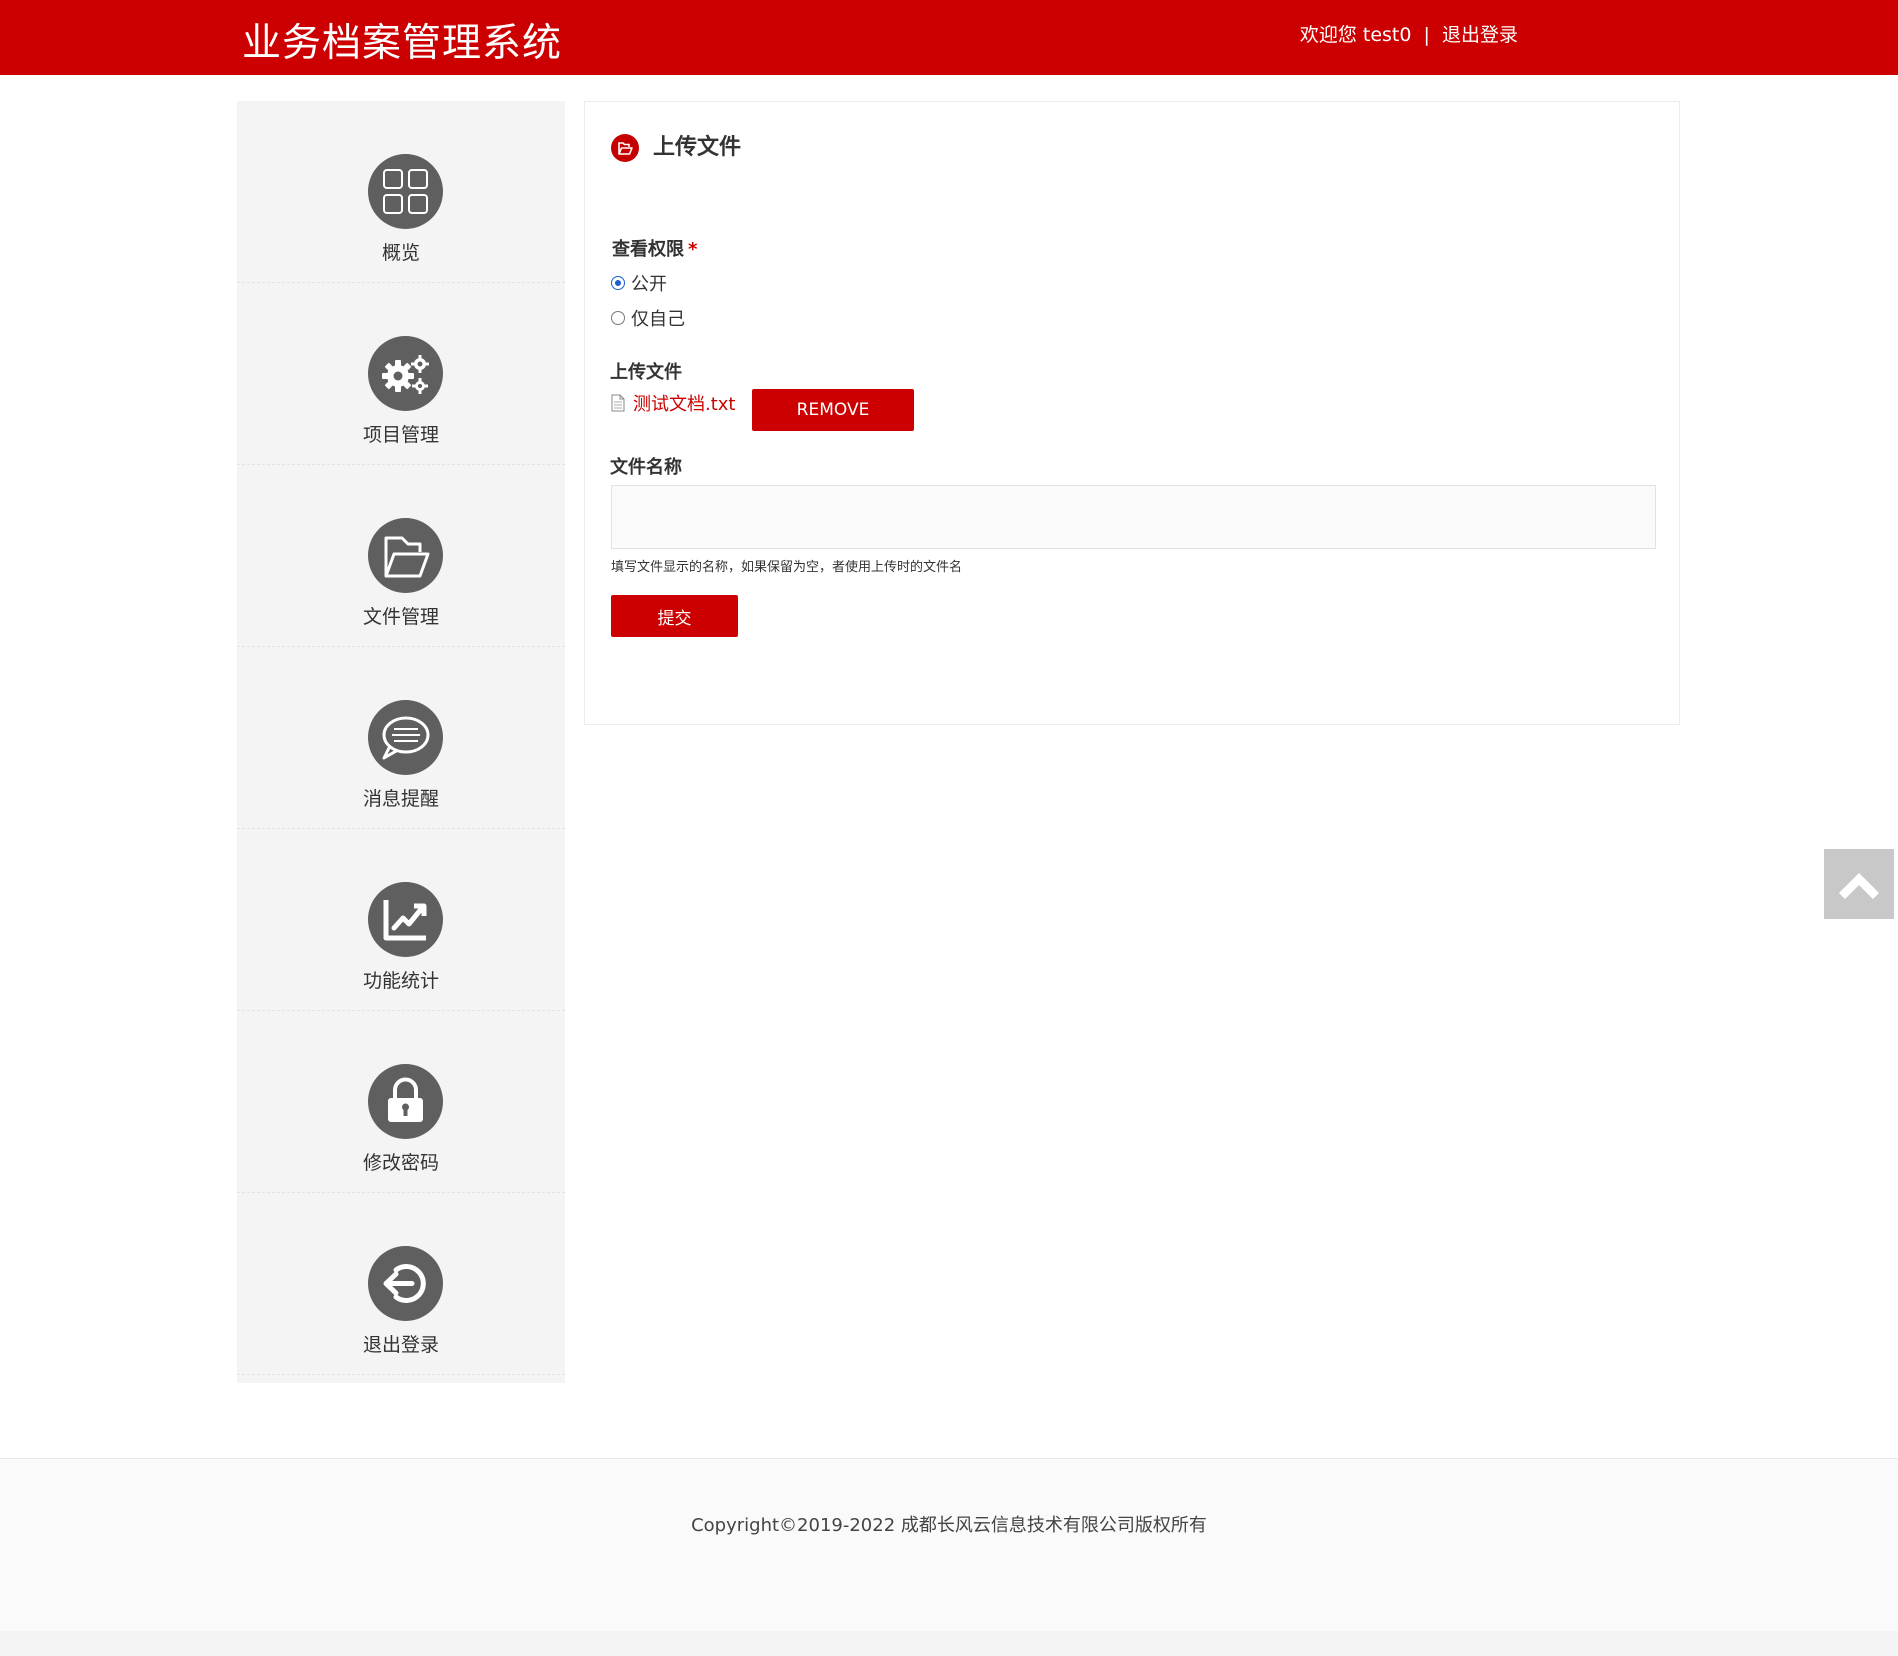 This screenshot has width=1898, height=1656. What do you see at coordinates (646, 372) in the screenshot?
I see `upload-label: 上传文件` at bounding box center [646, 372].